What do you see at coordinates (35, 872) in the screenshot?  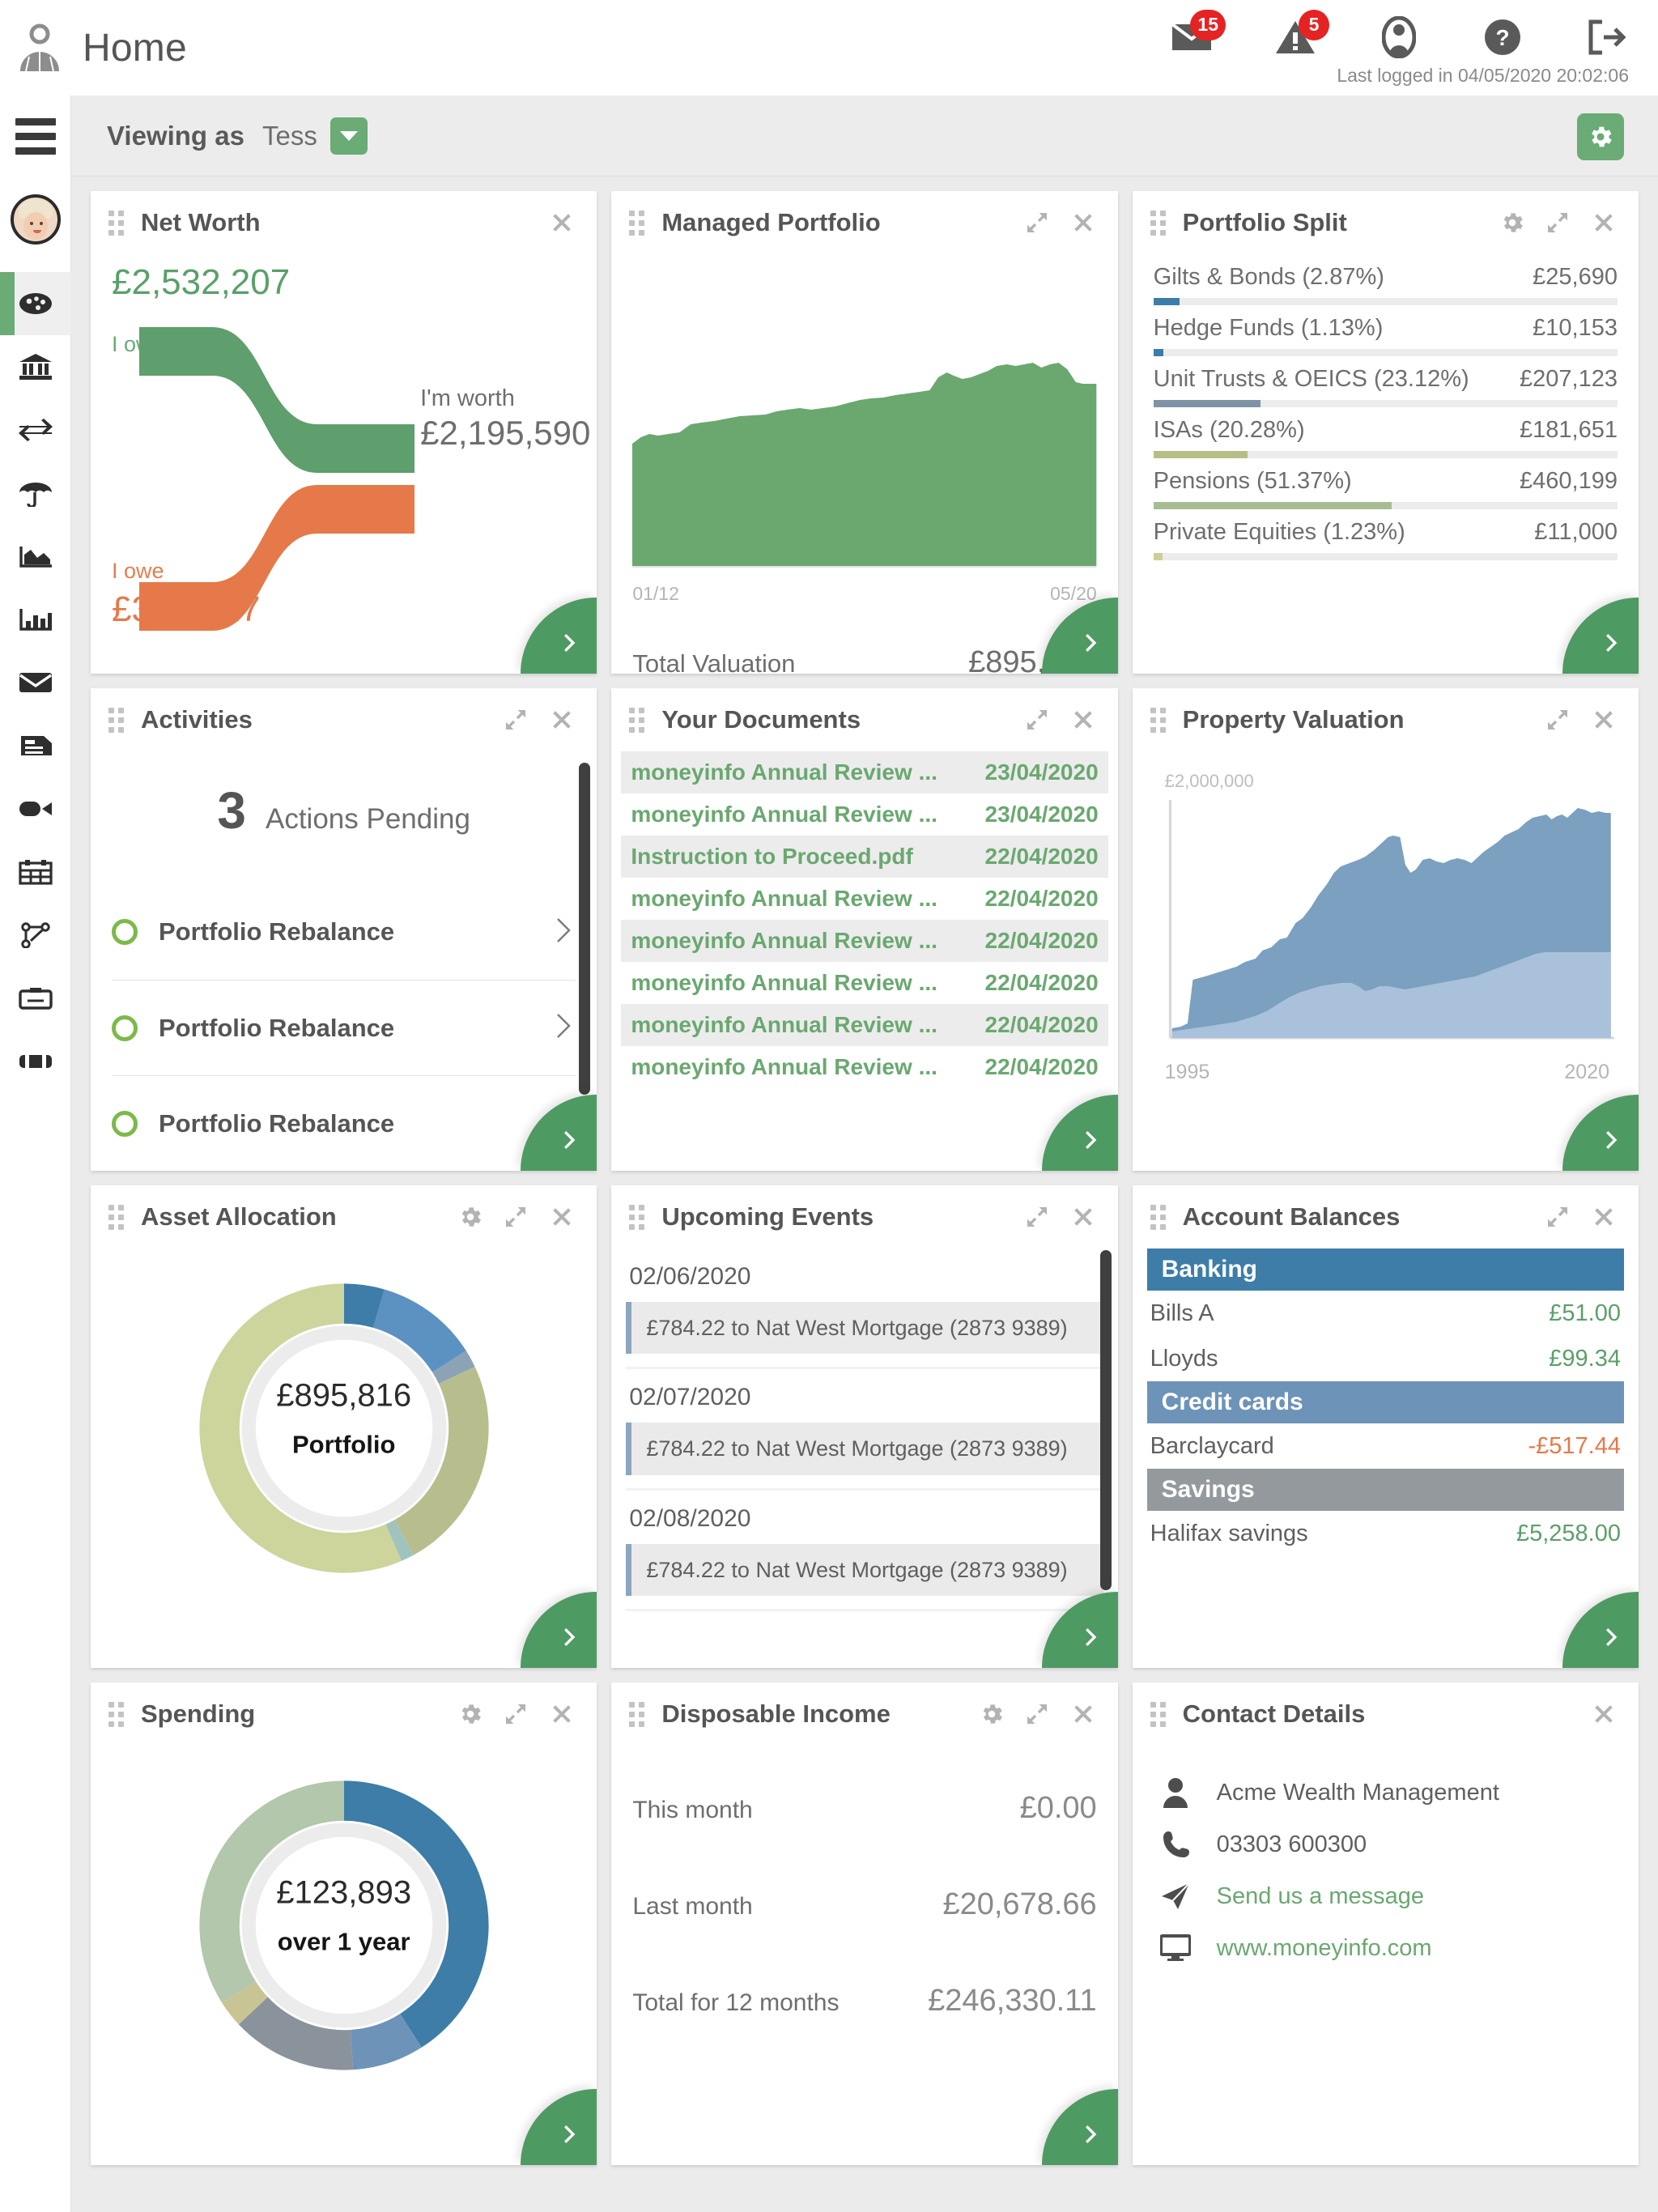 I see `sidebar-item-calendar` at bounding box center [35, 872].